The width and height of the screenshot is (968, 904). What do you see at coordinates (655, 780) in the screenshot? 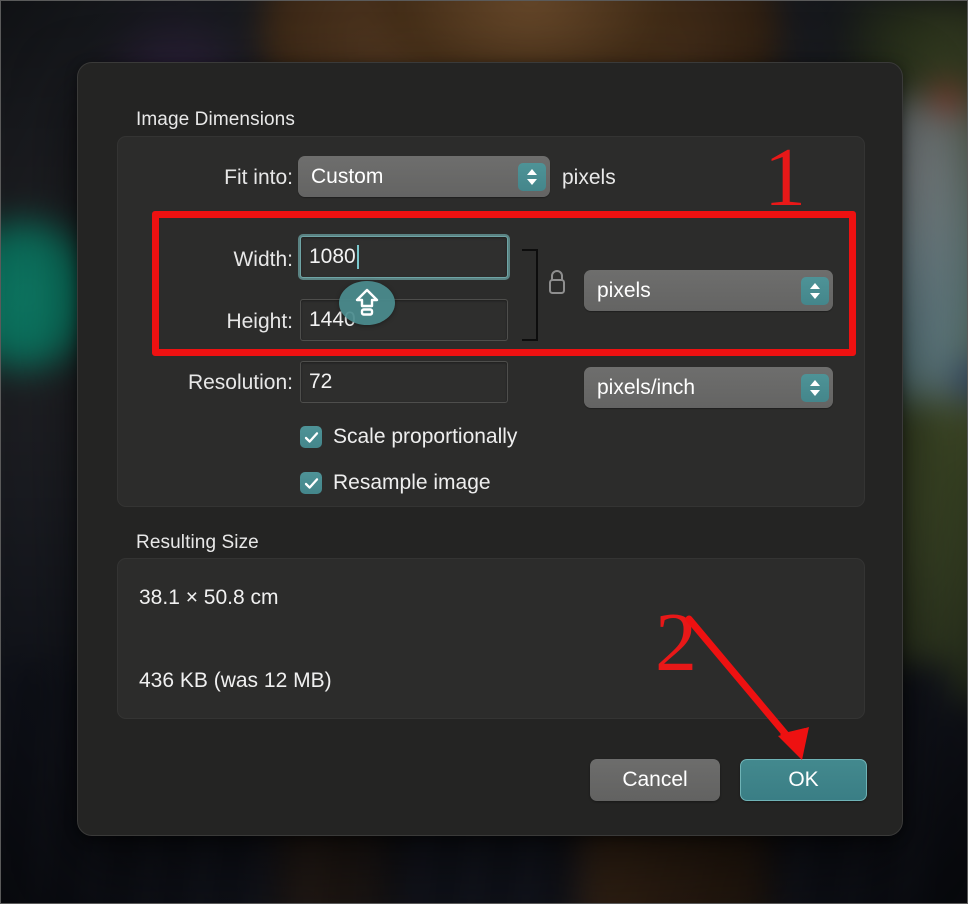
I see `cancel-button: Cancel` at bounding box center [655, 780].